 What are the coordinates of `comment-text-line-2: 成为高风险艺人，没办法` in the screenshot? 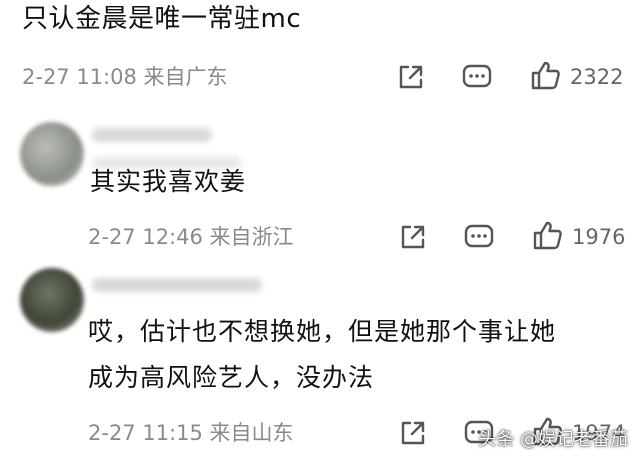 It's located at (231, 377).